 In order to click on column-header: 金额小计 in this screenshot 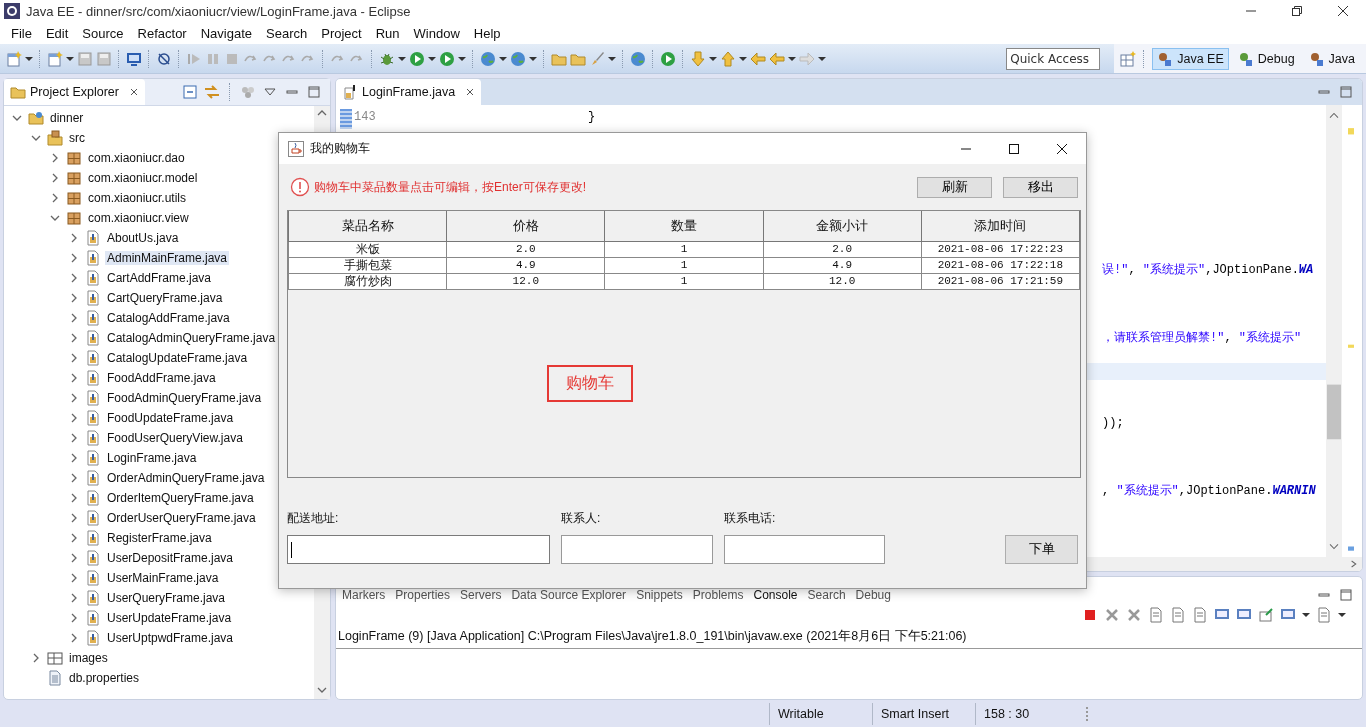, I will do `click(842, 226)`.